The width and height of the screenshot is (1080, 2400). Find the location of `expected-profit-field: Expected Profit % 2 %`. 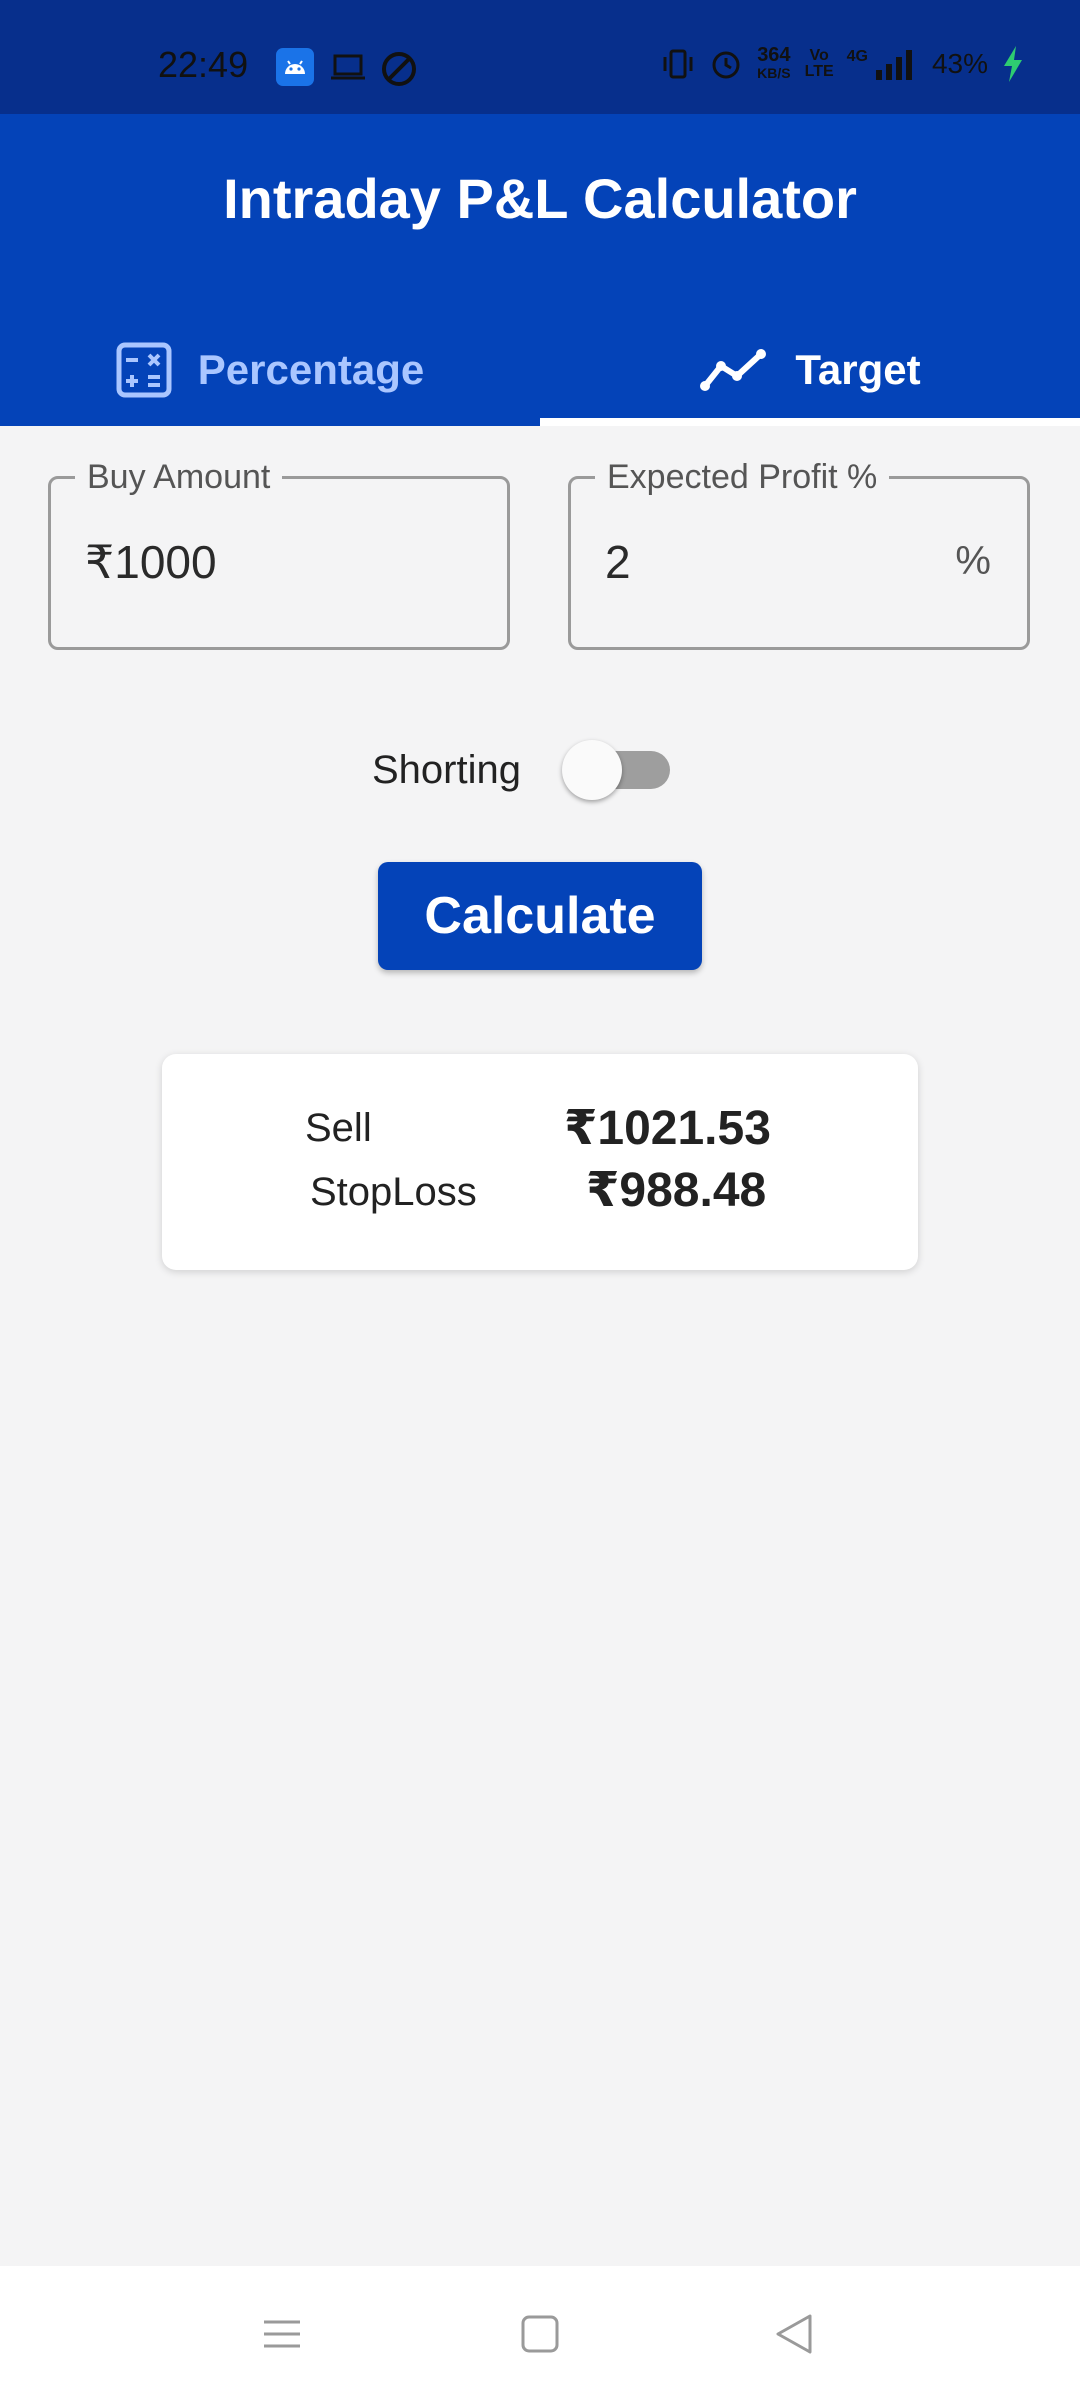

expected-profit-field: Expected Profit % 2 % is located at coordinates (799, 553).